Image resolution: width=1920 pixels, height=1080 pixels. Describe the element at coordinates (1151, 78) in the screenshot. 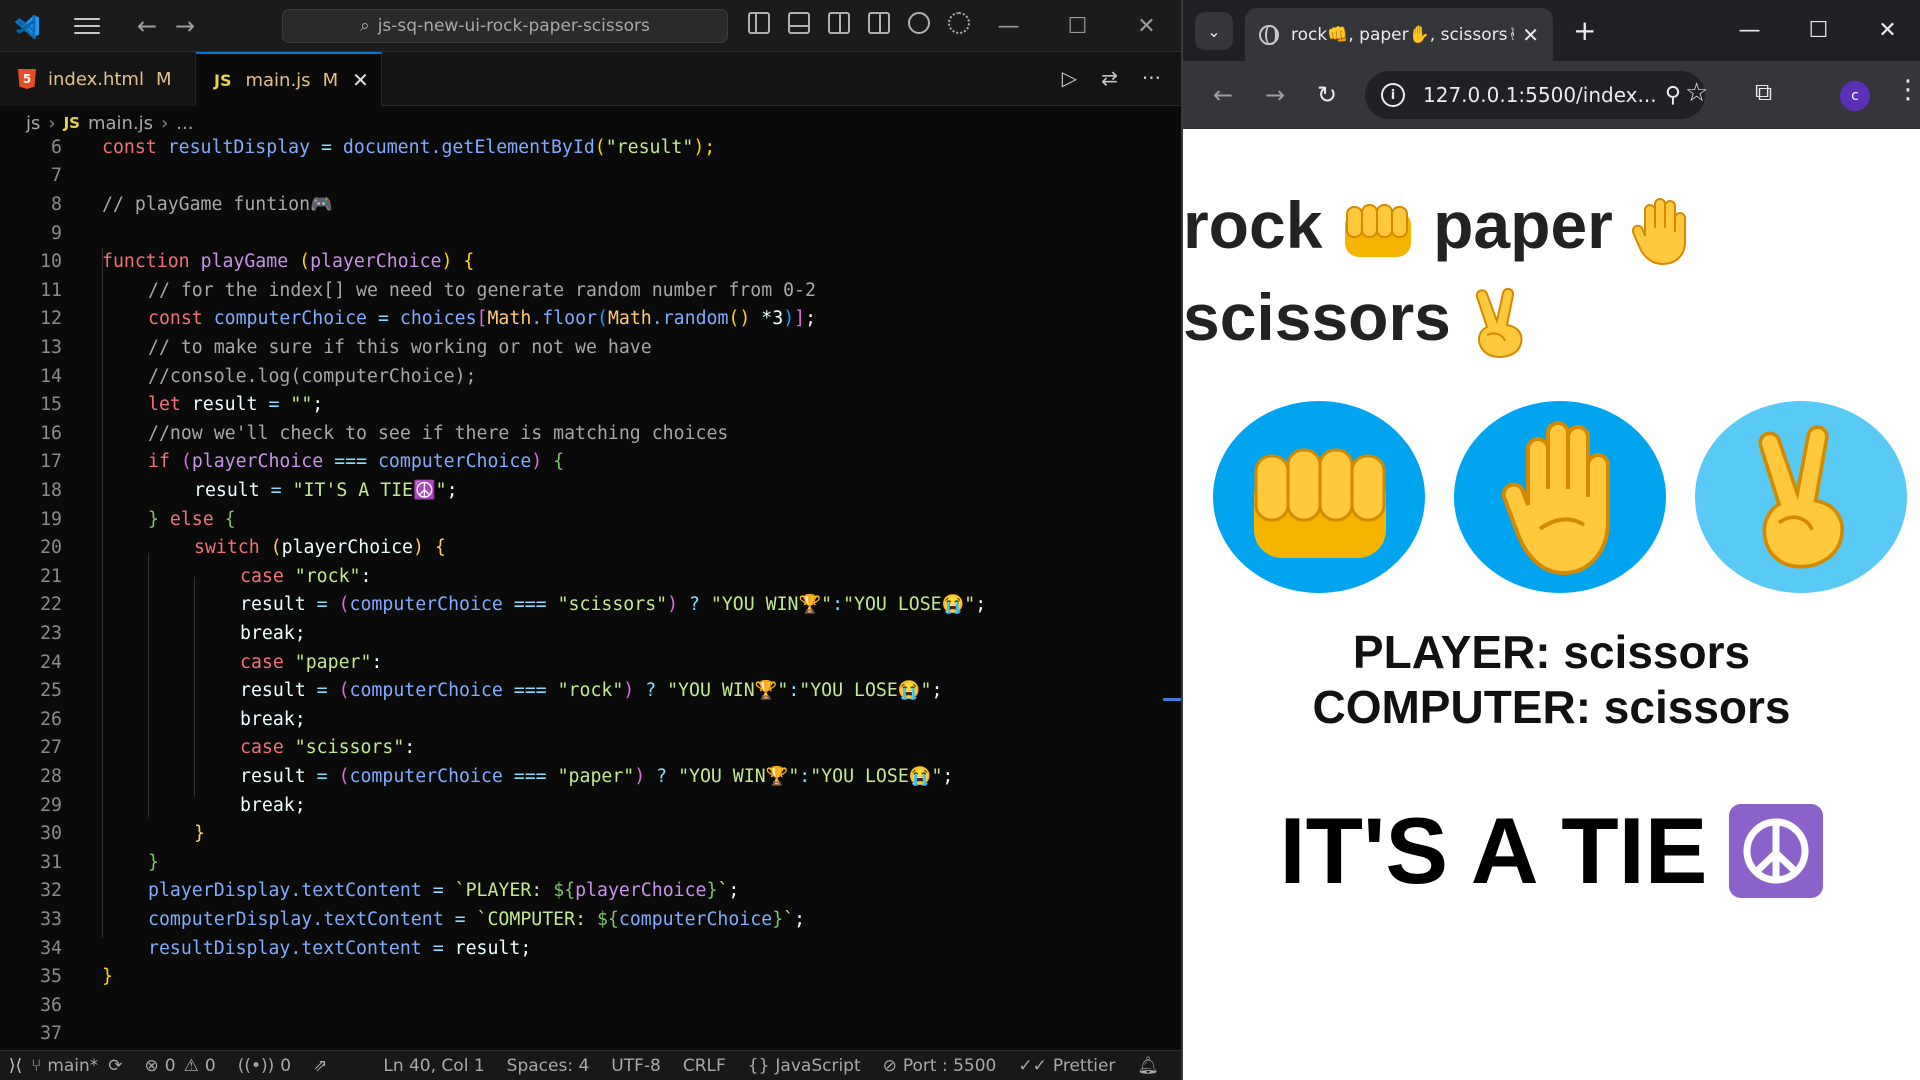

I see `more-actions-icon: ···` at that location.